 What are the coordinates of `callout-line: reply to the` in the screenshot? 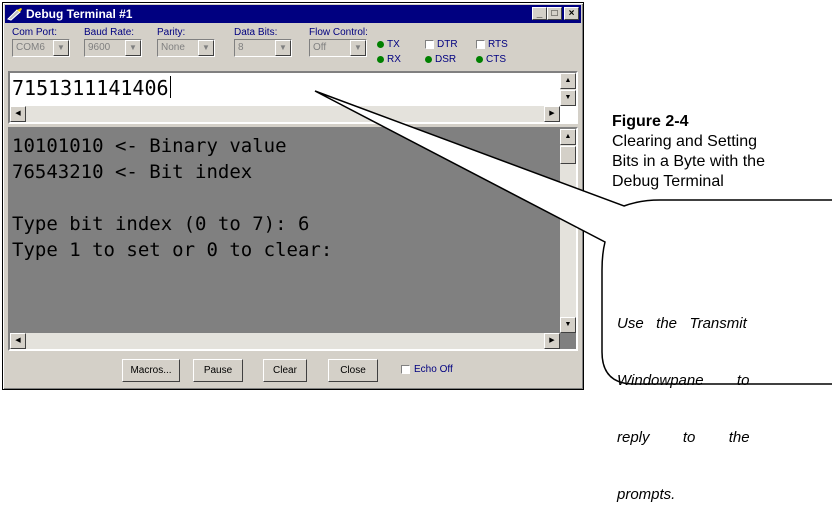 It's located at (683, 437).